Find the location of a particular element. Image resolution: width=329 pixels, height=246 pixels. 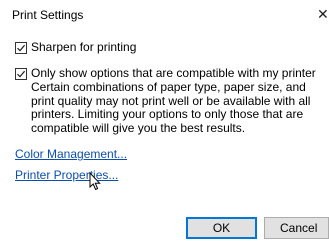

close-icon: ✕ is located at coordinates (323, 14).